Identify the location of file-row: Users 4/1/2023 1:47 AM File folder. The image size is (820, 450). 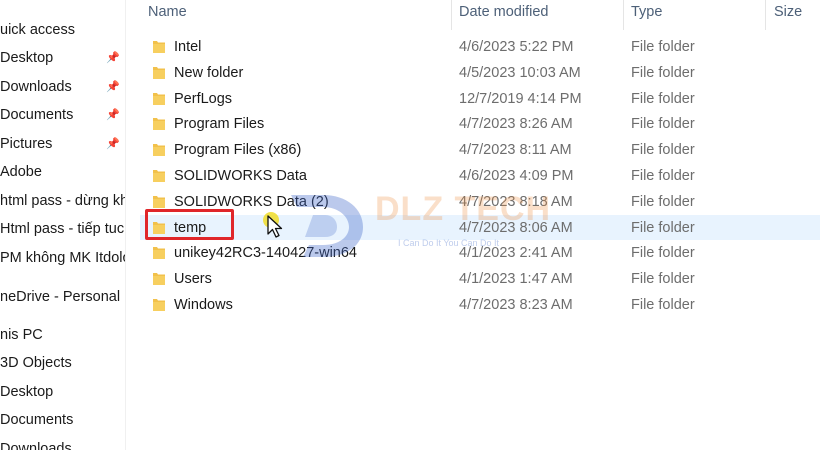
(480, 278).